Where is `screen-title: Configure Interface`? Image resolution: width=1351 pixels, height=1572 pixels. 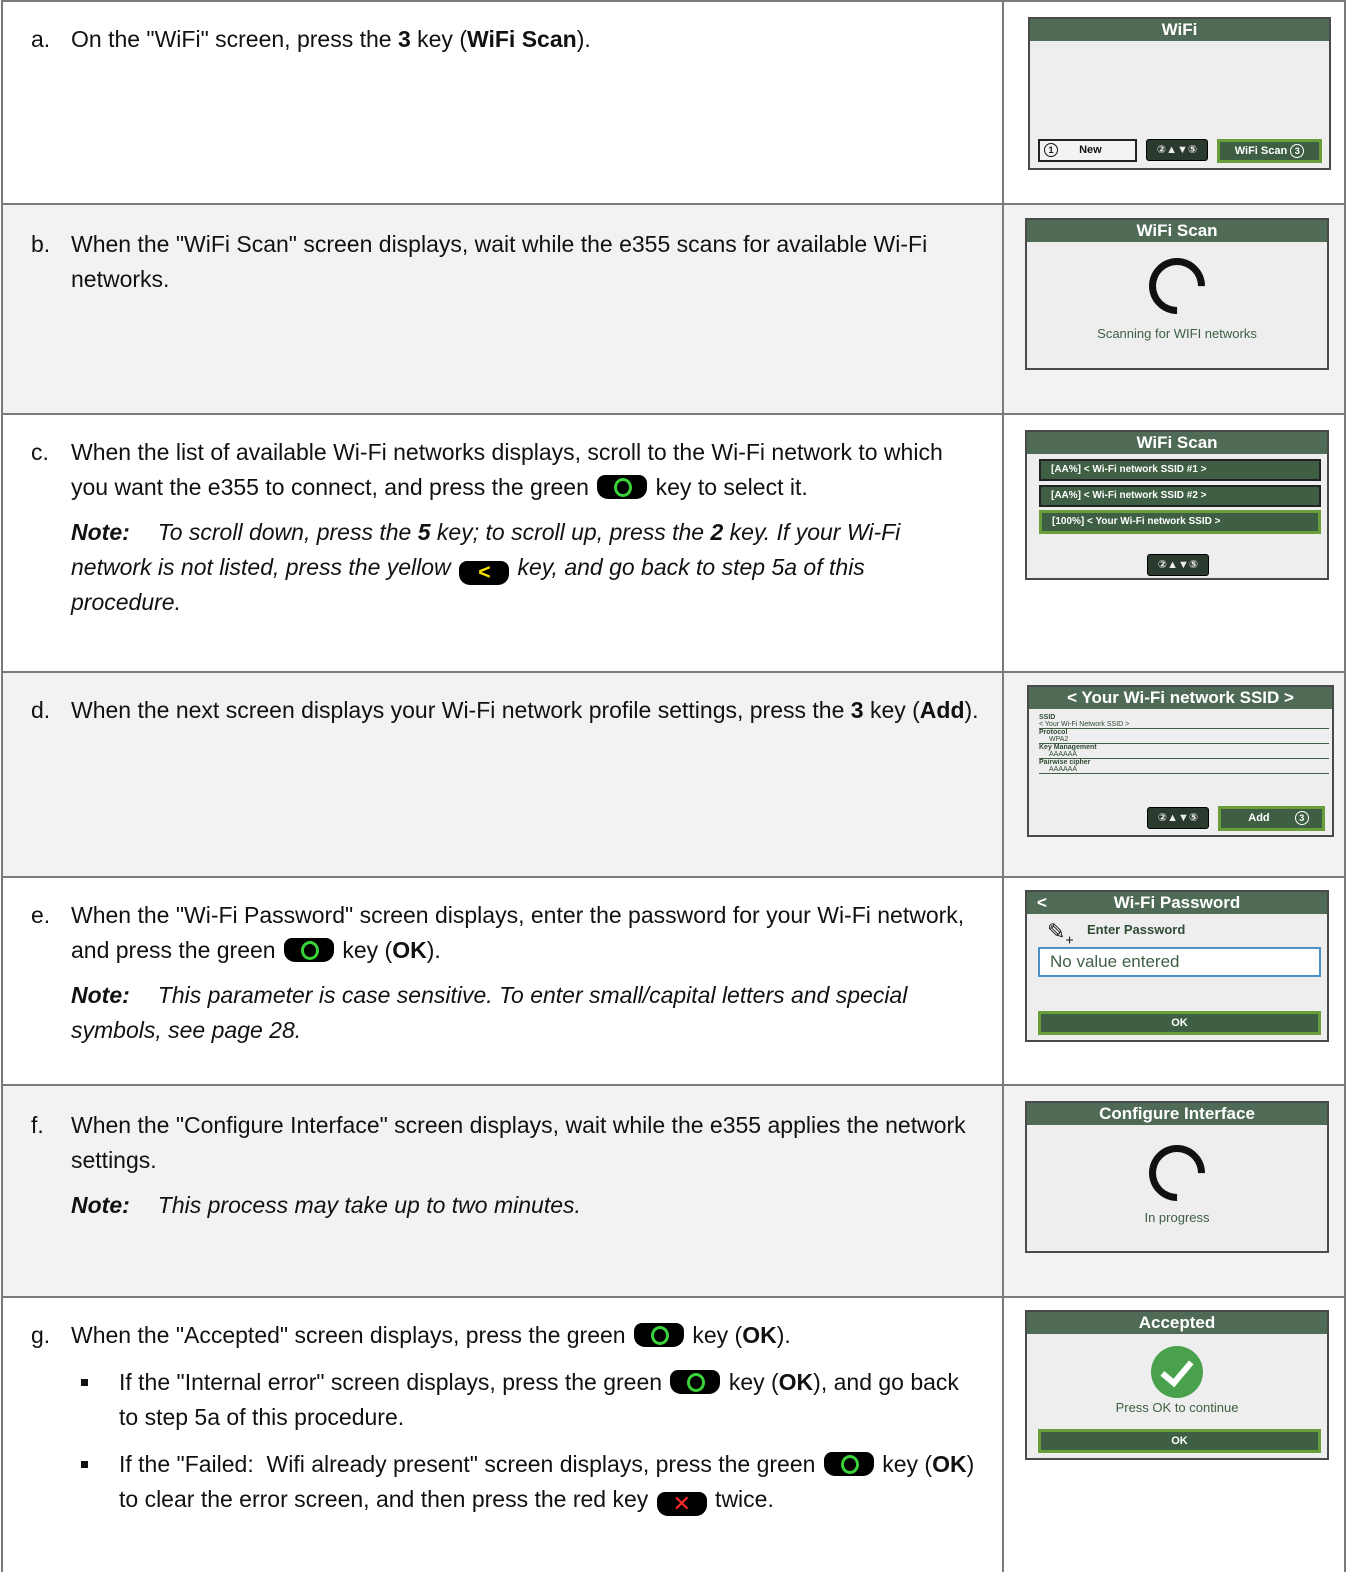 screen-title: Configure Interface is located at coordinates (1177, 1114).